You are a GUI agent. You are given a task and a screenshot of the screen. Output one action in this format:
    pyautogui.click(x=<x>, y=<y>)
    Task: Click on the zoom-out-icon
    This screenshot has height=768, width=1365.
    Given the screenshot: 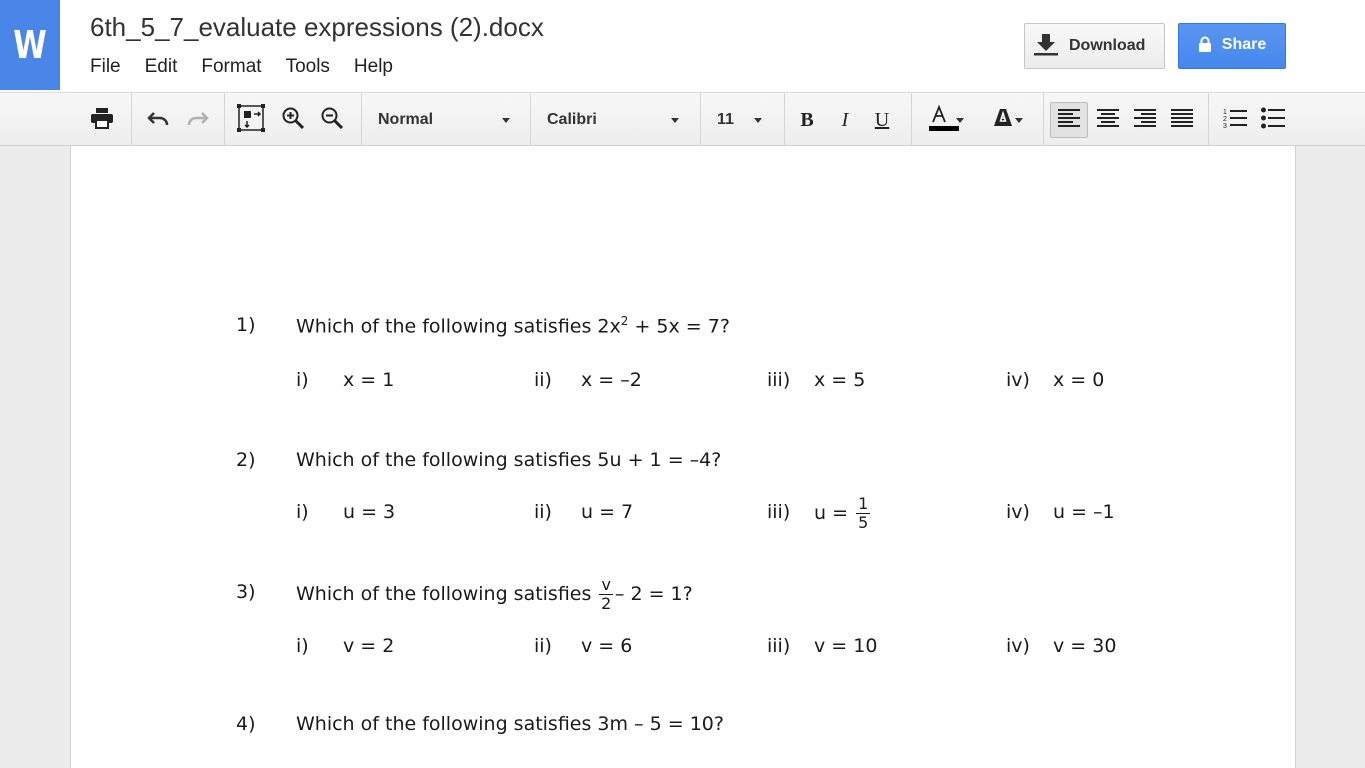 What is the action you would take?
    pyautogui.click(x=332, y=120)
    